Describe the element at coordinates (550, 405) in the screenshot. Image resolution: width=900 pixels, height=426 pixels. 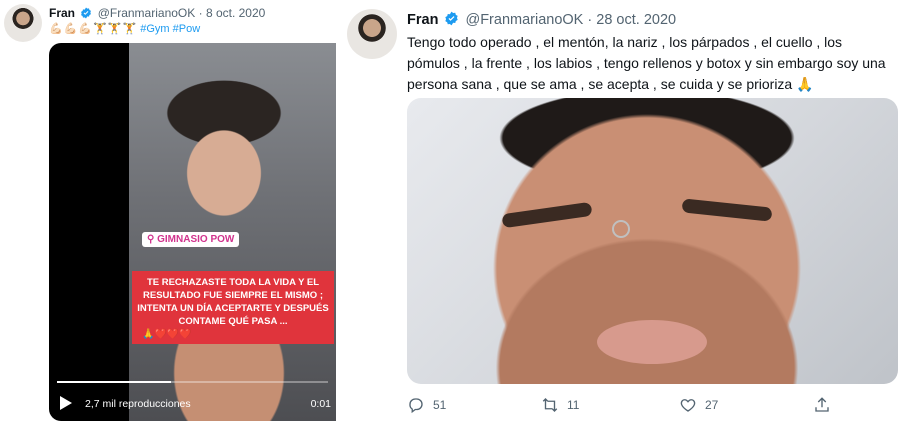
I see `retweet-icon` at that location.